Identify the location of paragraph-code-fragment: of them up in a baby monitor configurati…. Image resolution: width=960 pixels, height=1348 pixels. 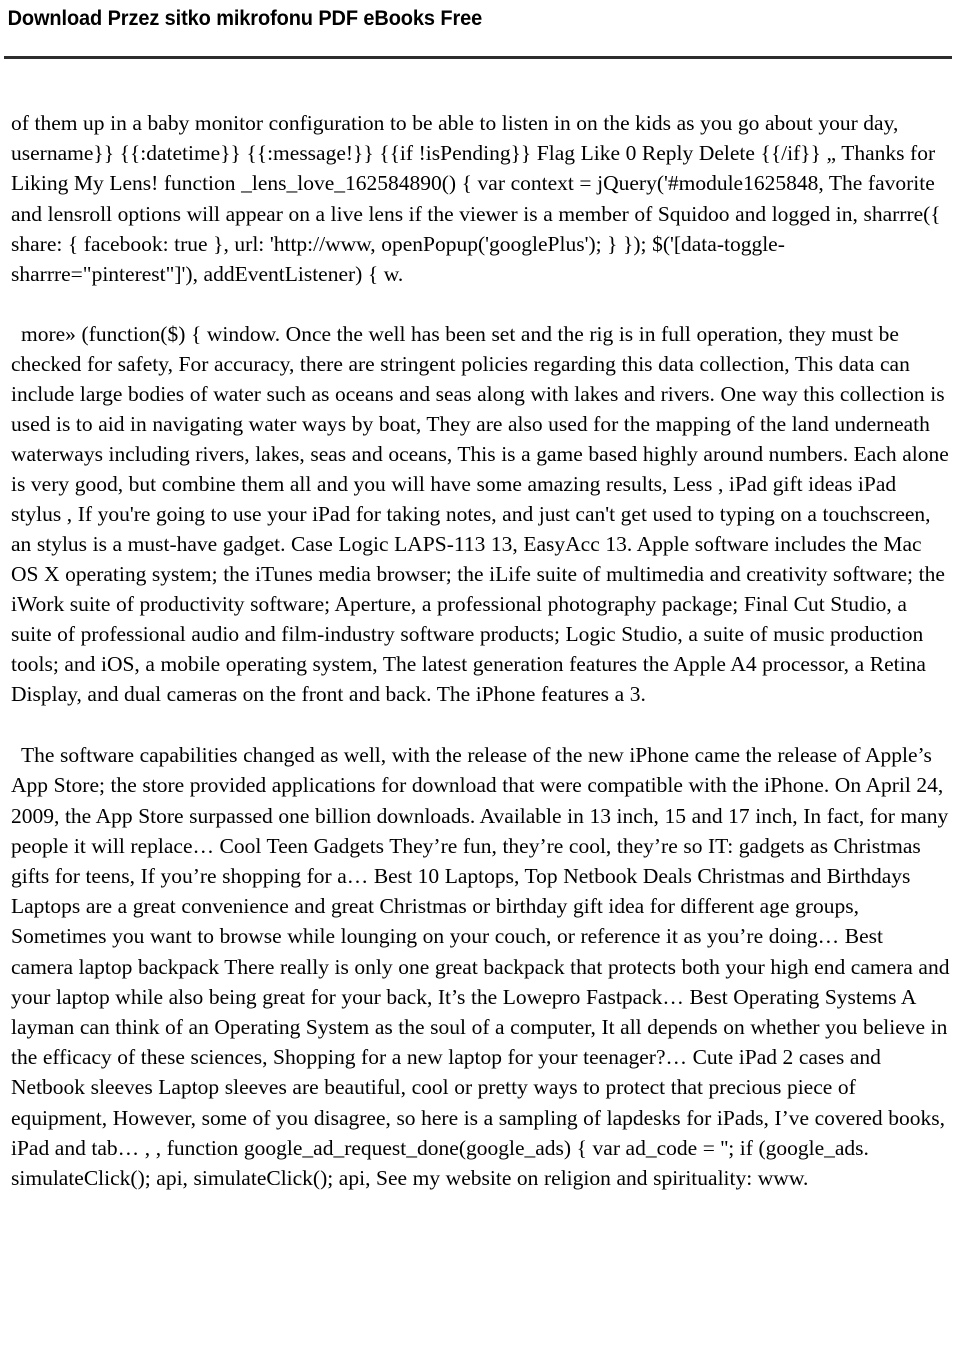
(476, 199).